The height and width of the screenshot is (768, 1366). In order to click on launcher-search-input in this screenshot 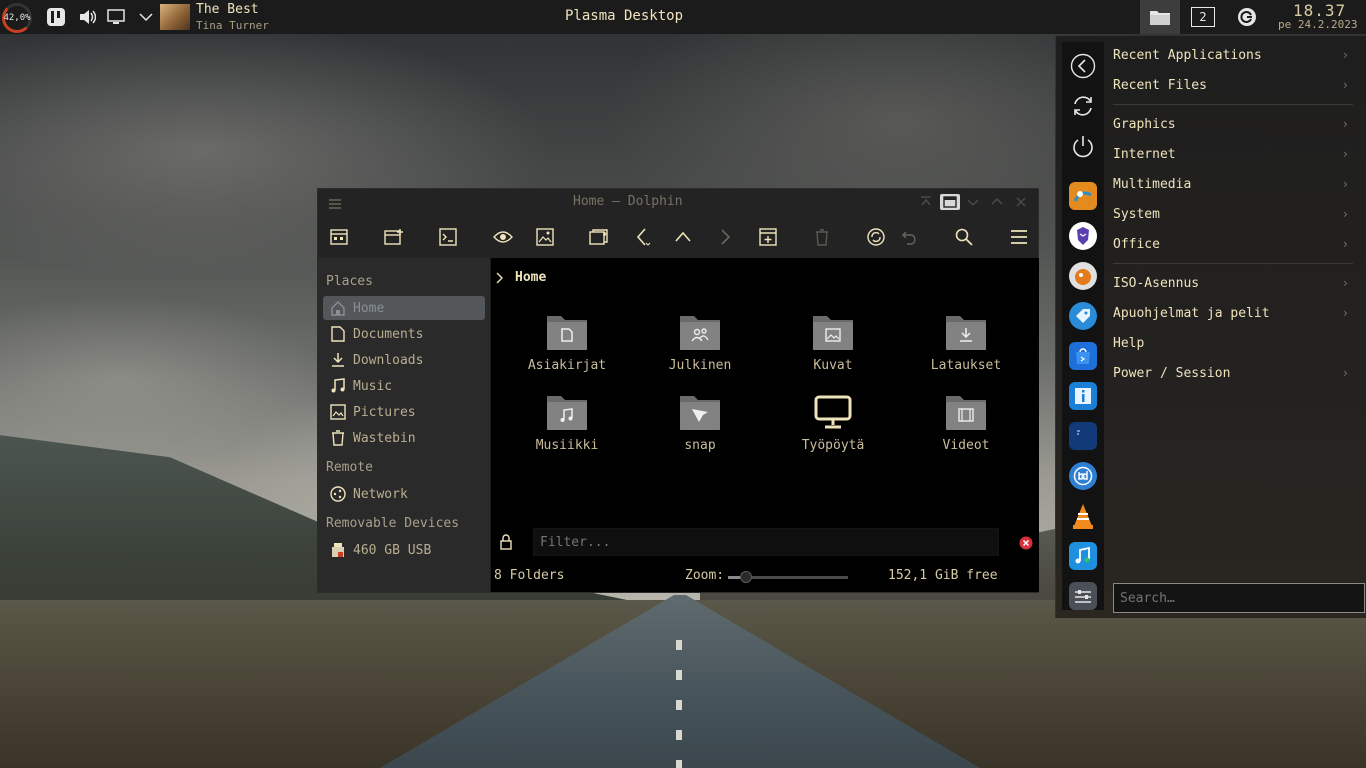, I will do `click(1239, 598)`.